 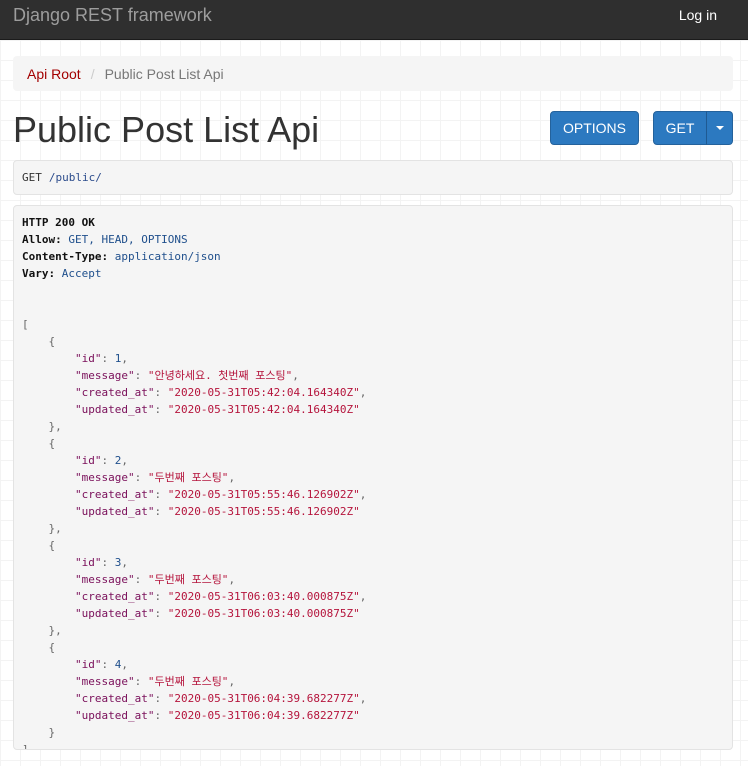 What do you see at coordinates (373, 177) in the screenshot?
I see `request-info: GET /public/` at bounding box center [373, 177].